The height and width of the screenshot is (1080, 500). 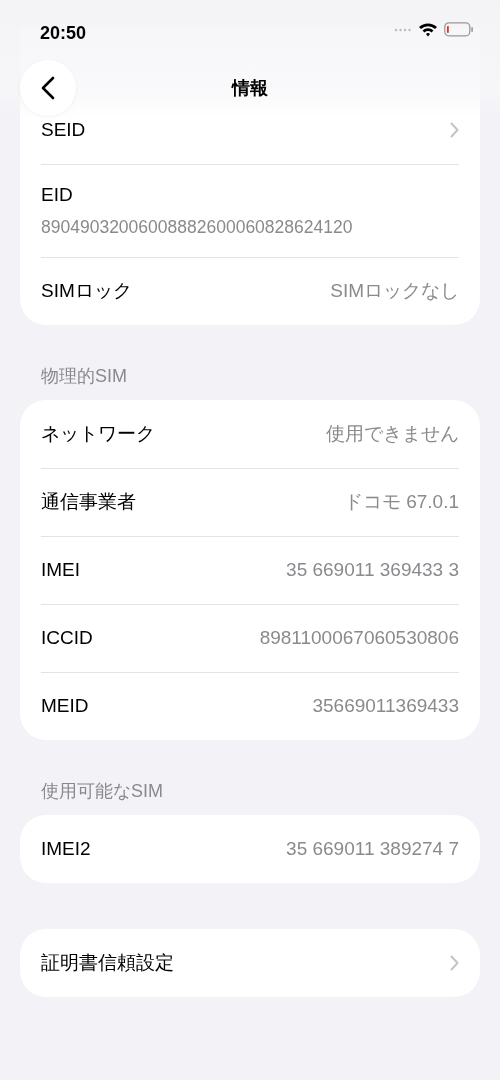 I want to click on settings-row: SEID, so click(x=250, y=130).